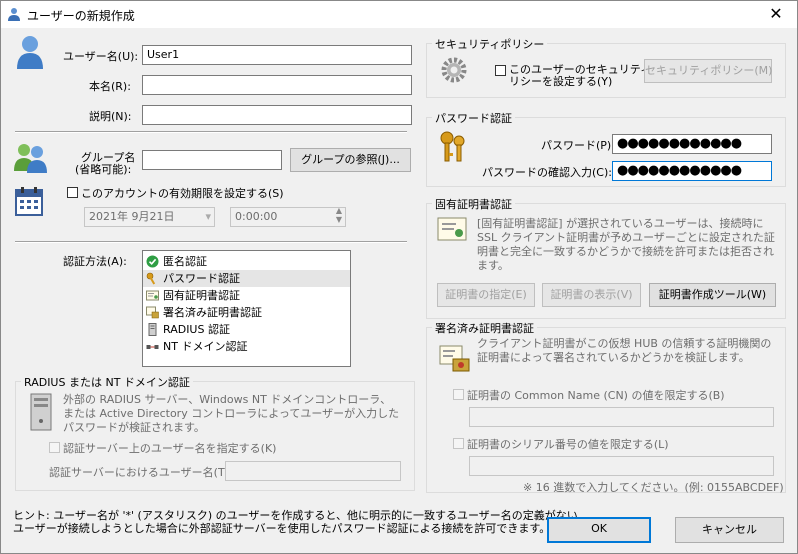 The width and height of the screenshot is (798, 554). I want to click on auth-method-label: 認証方法(A):, so click(95, 261).